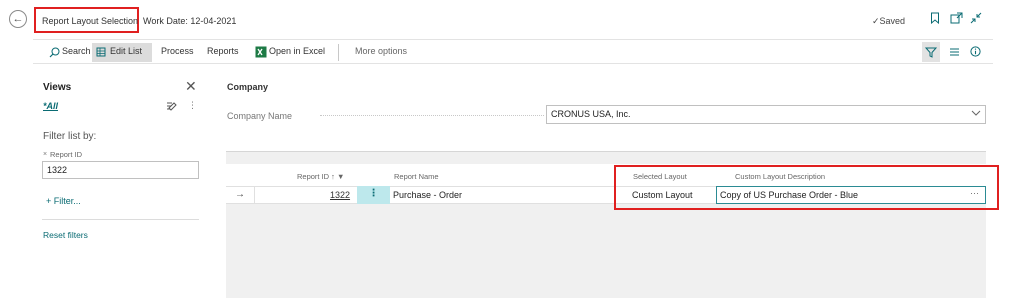  I want to click on view-more-icon: ⋮, so click(192, 105).